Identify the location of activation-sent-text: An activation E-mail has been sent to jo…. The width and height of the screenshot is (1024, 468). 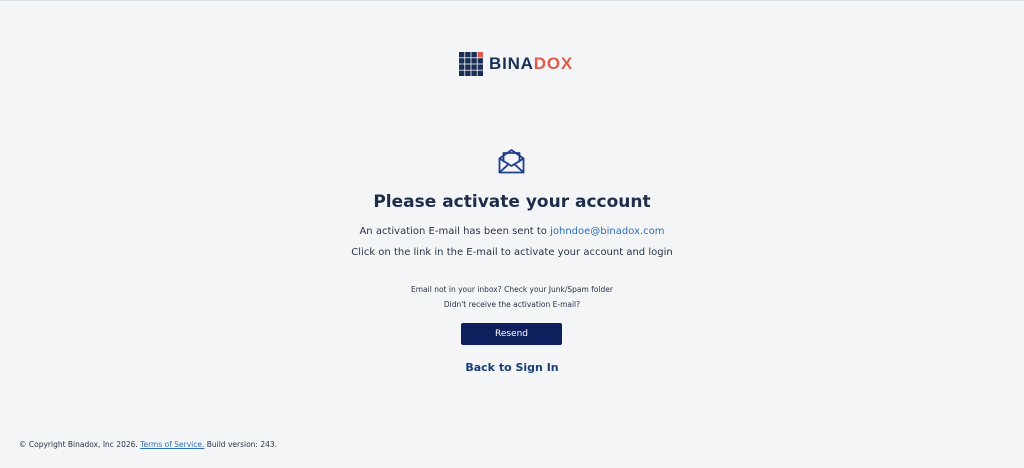
(512, 232).